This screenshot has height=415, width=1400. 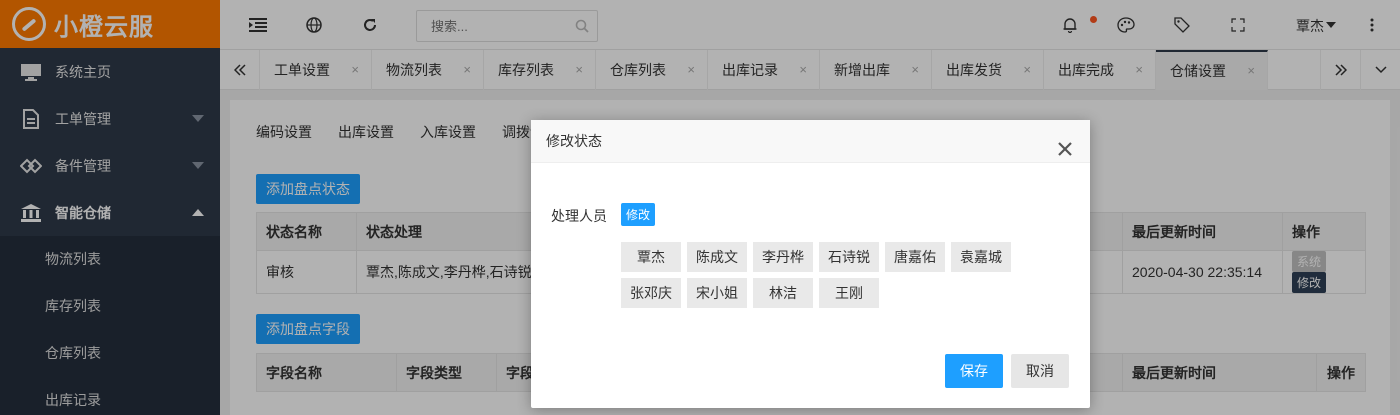 What do you see at coordinates (849, 257) in the screenshot?
I see `handler-tag: 石诗锐` at bounding box center [849, 257].